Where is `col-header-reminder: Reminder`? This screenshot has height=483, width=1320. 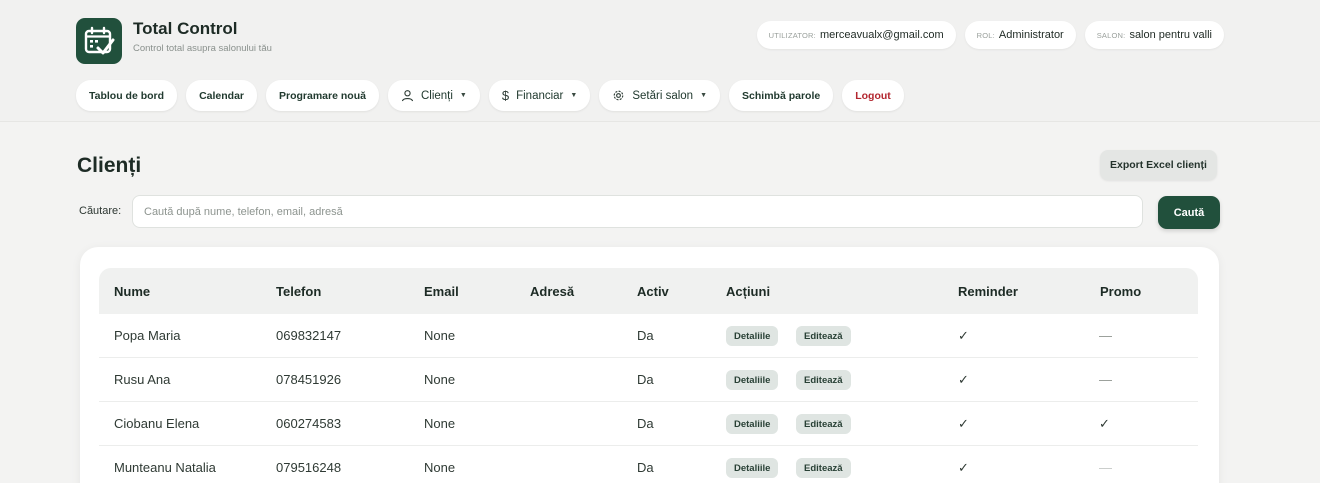 col-header-reminder: Reminder is located at coordinates (988, 291).